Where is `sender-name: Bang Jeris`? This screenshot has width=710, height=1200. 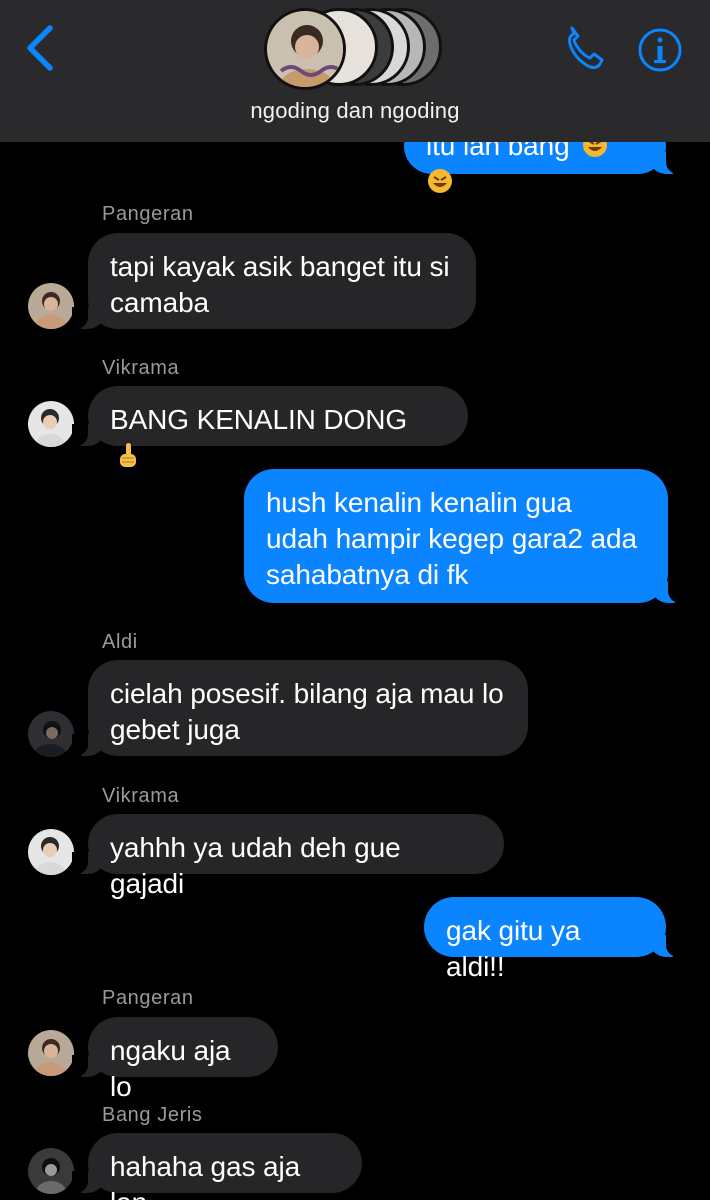
sender-name: Bang Jeris is located at coordinates (152, 1115).